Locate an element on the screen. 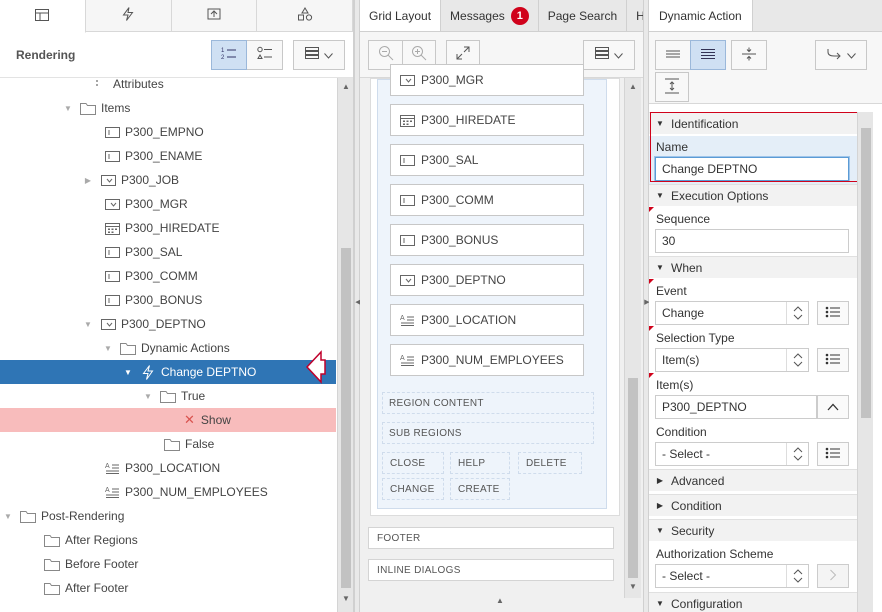 This screenshot has height=612, width=882. tree-scroll-thumb is located at coordinates (346, 418).